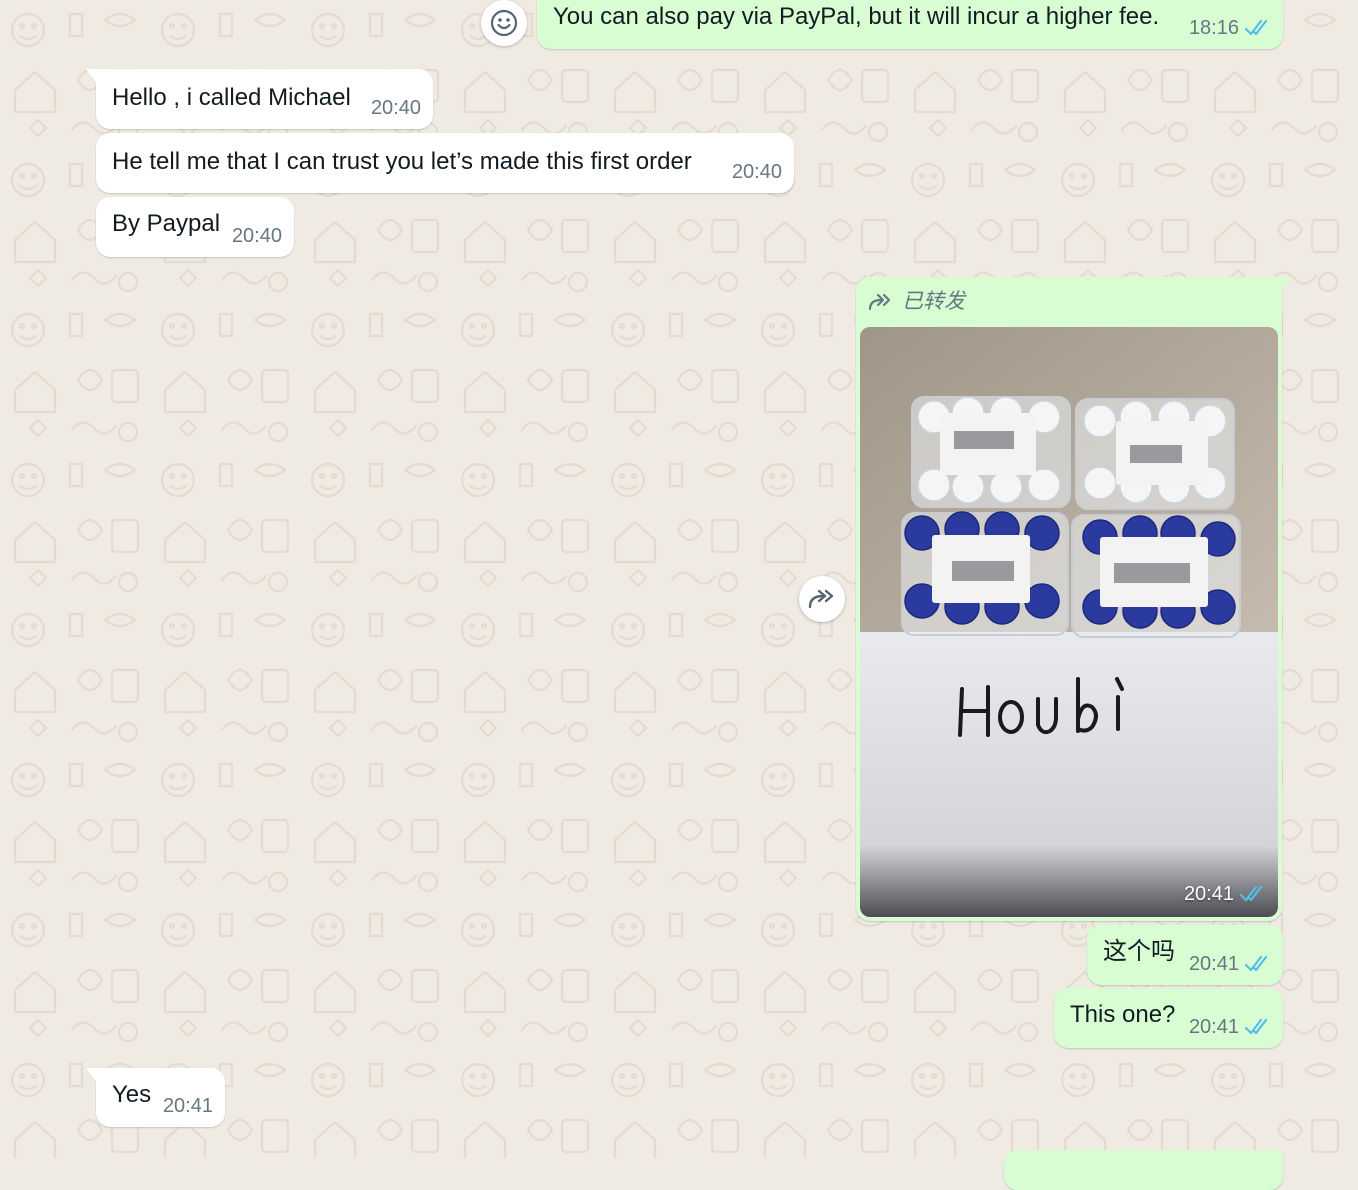 The image size is (1358, 1190). Describe the element at coordinates (132, 1094) in the screenshot. I see `message-text: Yes` at that location.